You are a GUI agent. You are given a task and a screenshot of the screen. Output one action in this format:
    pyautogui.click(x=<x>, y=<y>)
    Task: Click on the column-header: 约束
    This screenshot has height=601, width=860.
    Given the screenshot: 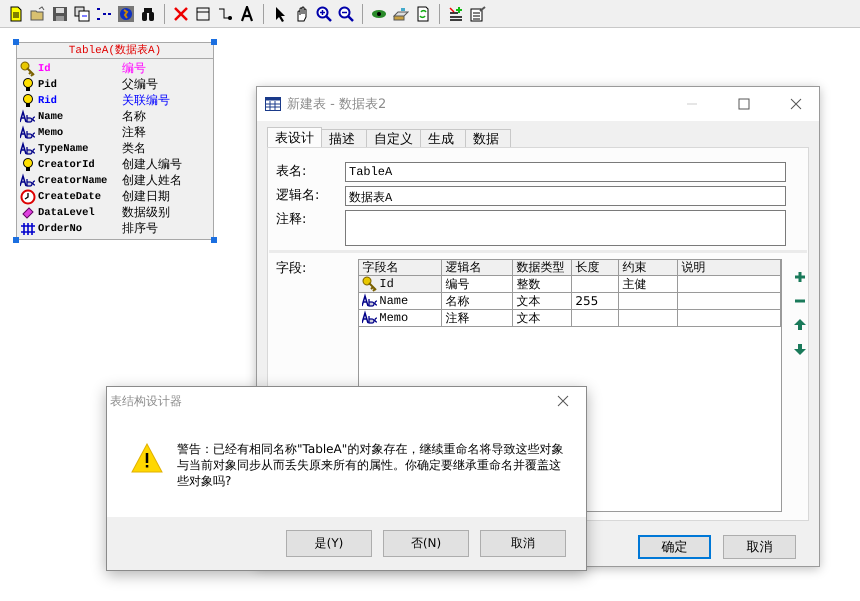 What is the action you would take?
    pyautogui.click(x=648, y=267)
    